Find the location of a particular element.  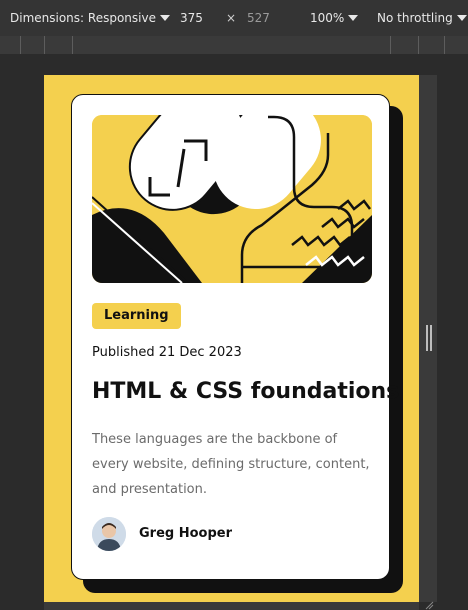

zoom-label: 100% is located at coordinates (327, 18).